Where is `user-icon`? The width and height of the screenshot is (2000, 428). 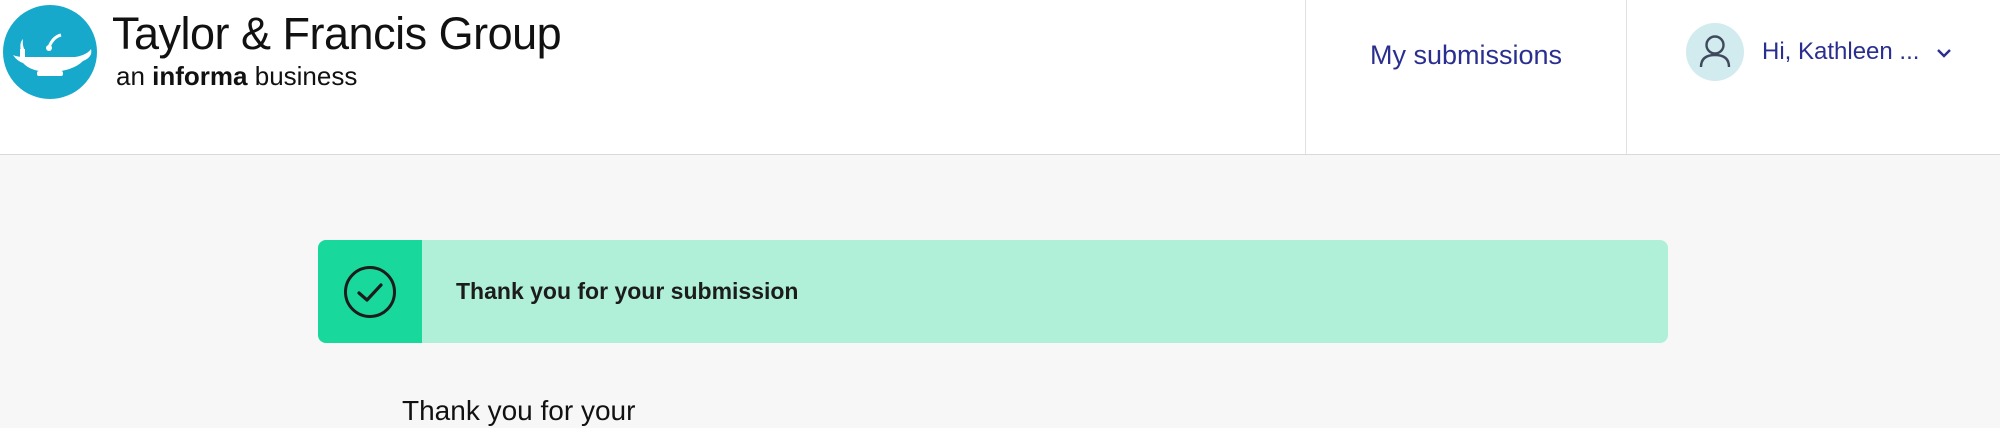 user-icon is located at coordinates (1715, 52).